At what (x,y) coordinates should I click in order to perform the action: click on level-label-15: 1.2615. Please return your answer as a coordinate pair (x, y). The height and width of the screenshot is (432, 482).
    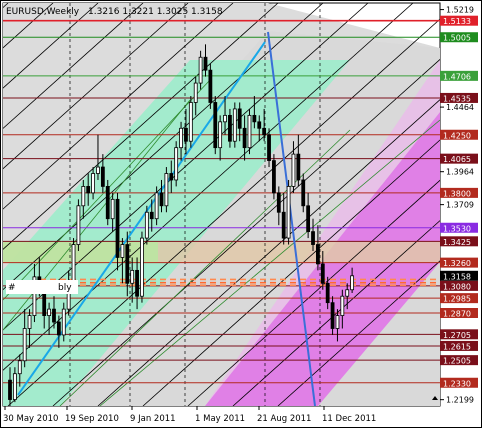
    Looking at the image, I should click on (457, 346).